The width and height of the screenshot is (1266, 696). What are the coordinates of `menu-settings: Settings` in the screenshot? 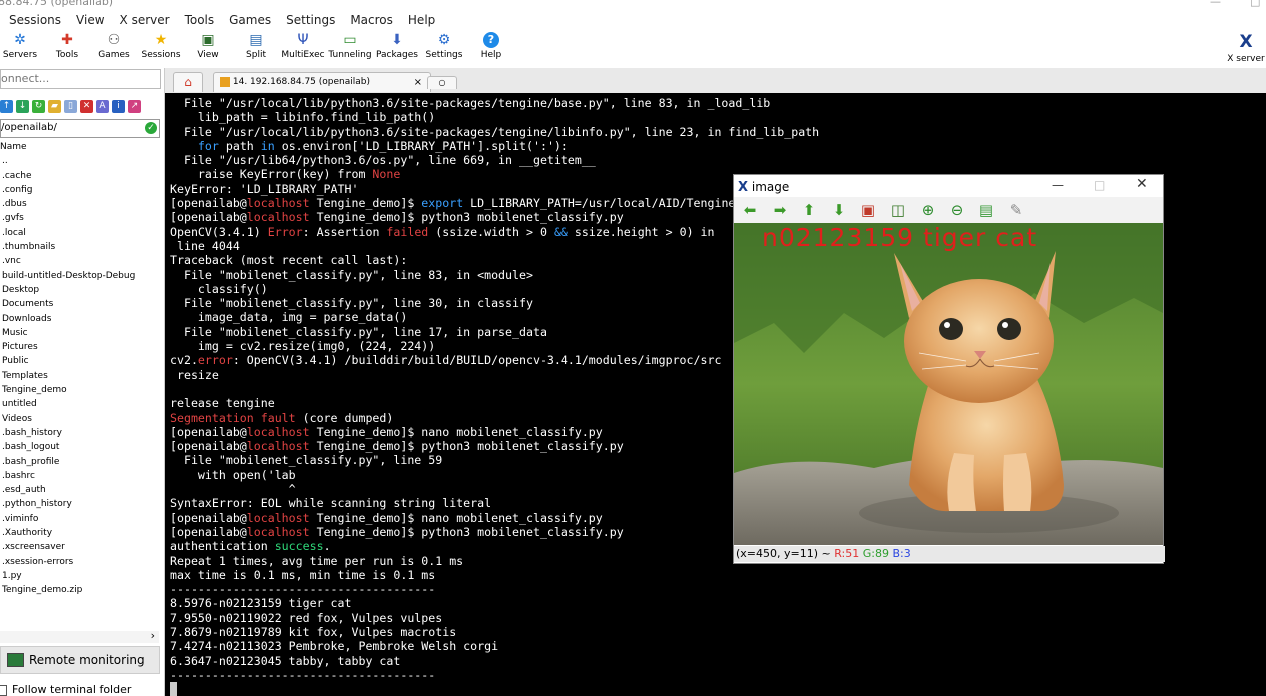 It's located at (309, 18).